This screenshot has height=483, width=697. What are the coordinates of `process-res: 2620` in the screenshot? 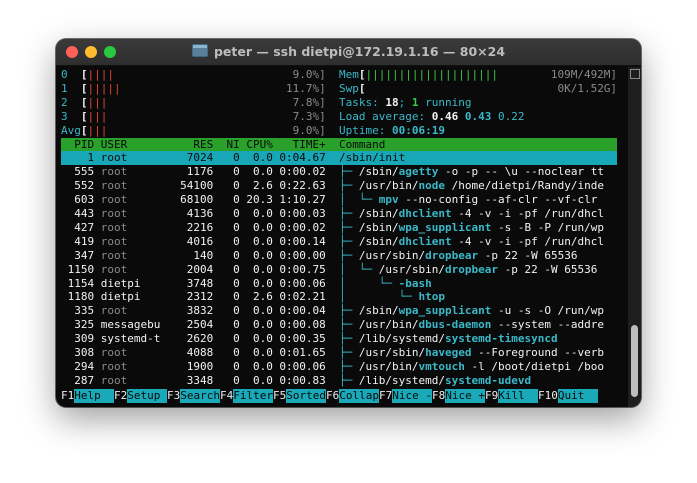 It's located at (200, 339).